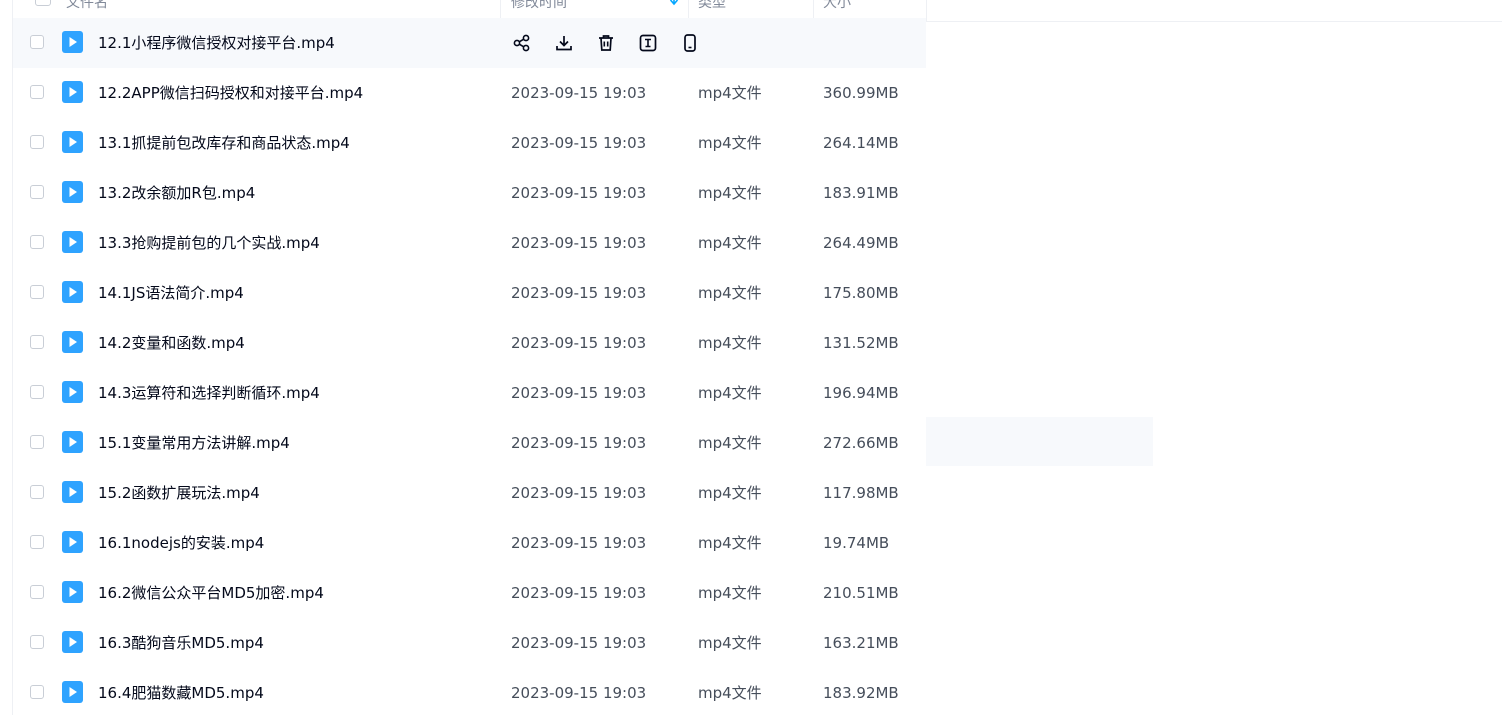 The image size is (1502, 718). Describe the element at coordinates (522, 43) in the screenshot. I see `share-icon` at that location.